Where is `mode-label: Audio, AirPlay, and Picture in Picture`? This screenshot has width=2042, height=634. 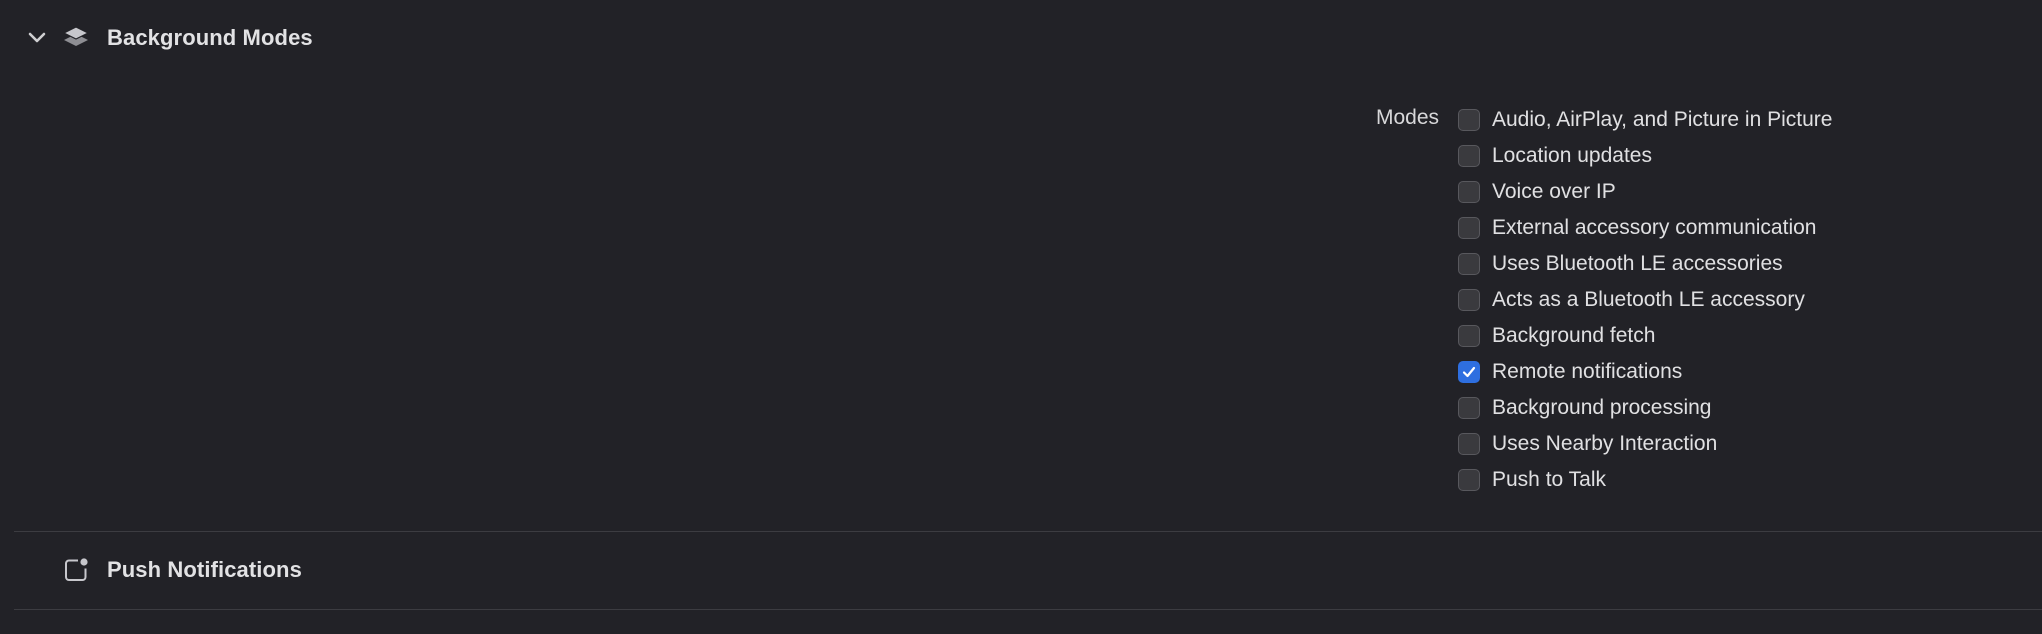
mode-label: Audio, AirPlay, and Picture in Picture is located at coordinates (1662, 119).